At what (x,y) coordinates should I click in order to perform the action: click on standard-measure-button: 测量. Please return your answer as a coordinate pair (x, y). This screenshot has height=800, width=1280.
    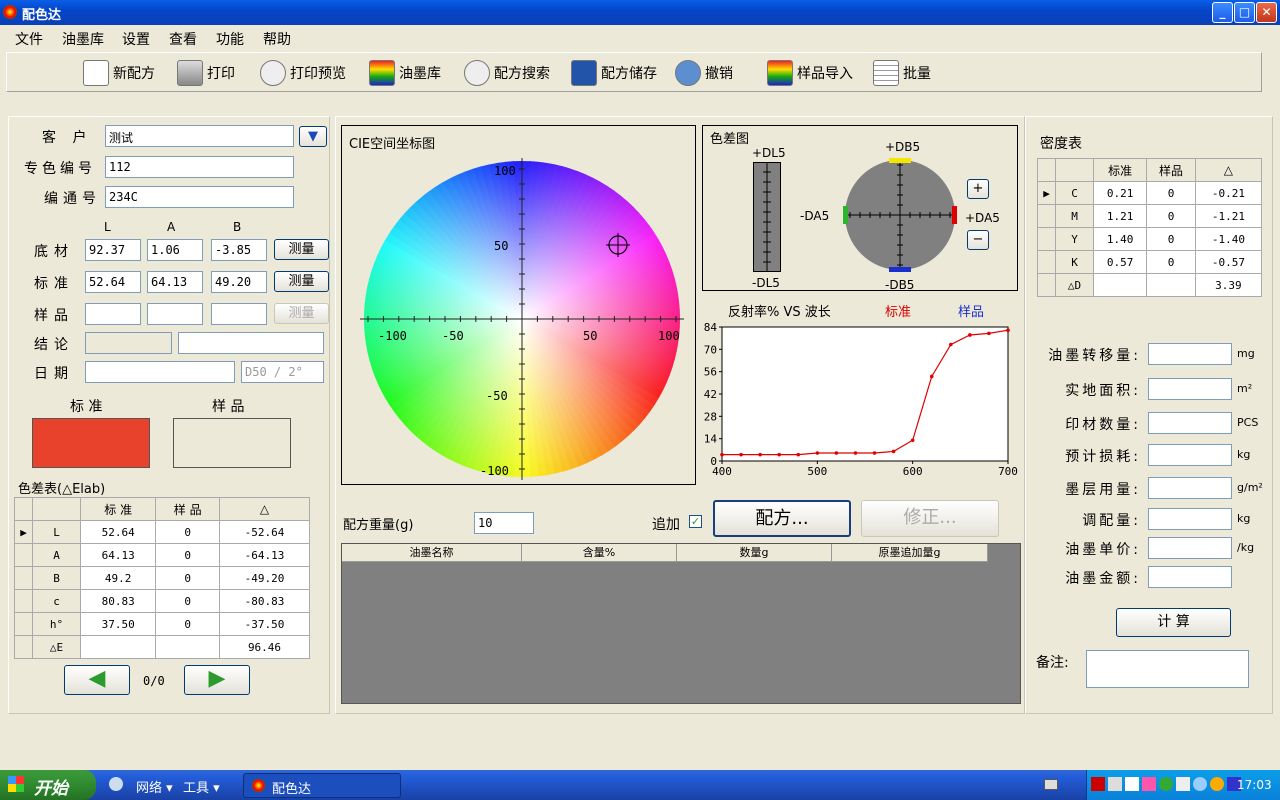
    Looking at the image, I should click on (301, 281).